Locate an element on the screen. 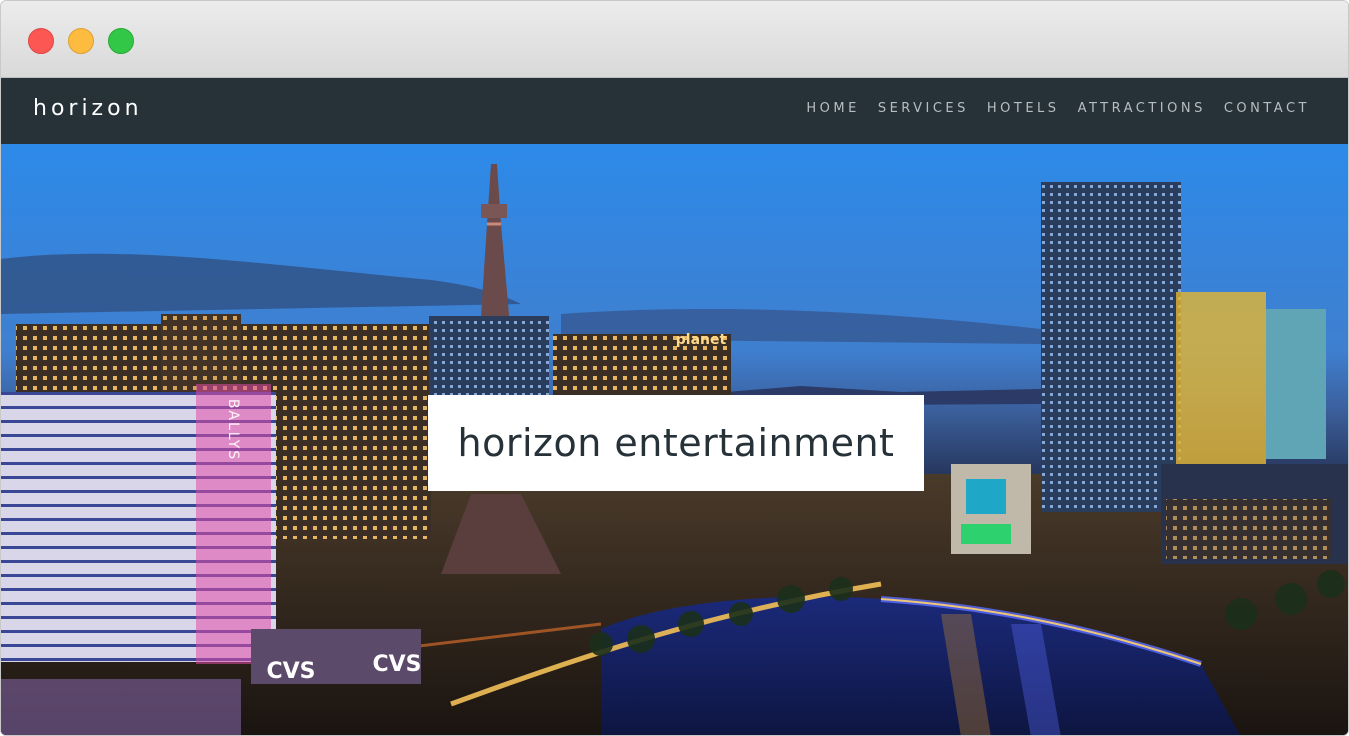 The image size is (1349, 736). maximize-window-button is located at coordinates (121, 41).